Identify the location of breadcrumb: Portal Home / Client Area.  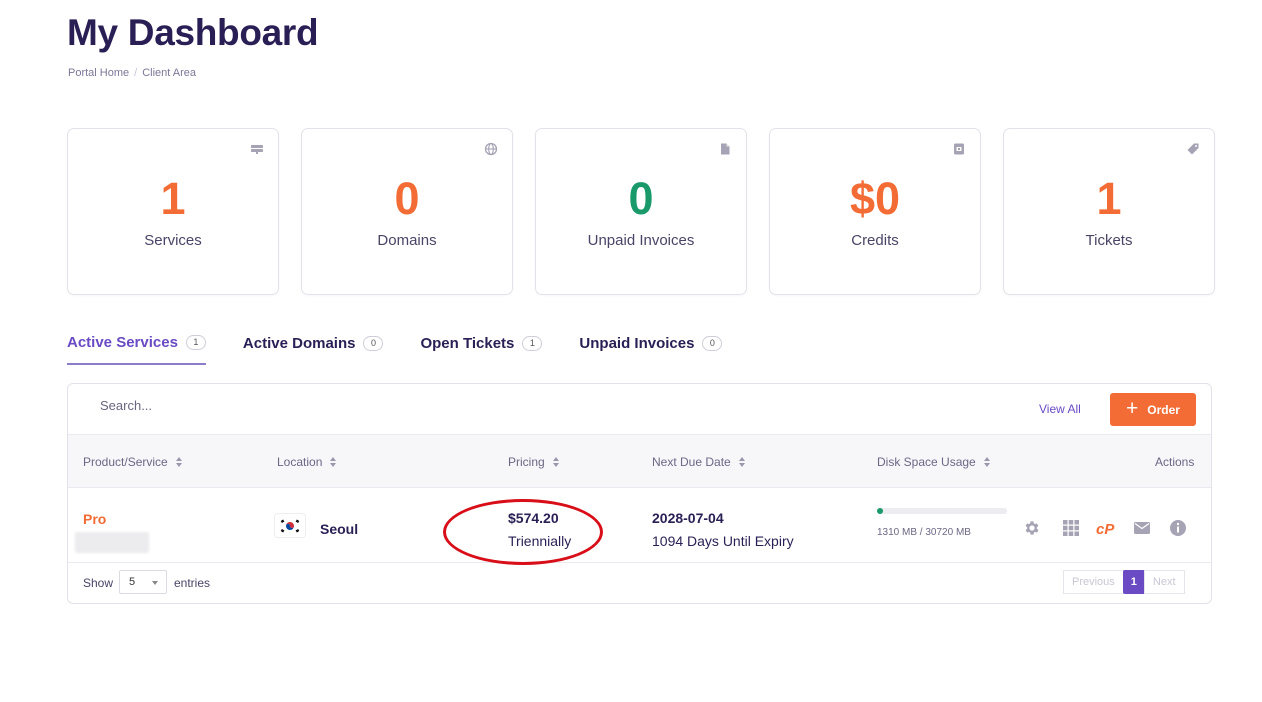
(132, 73).